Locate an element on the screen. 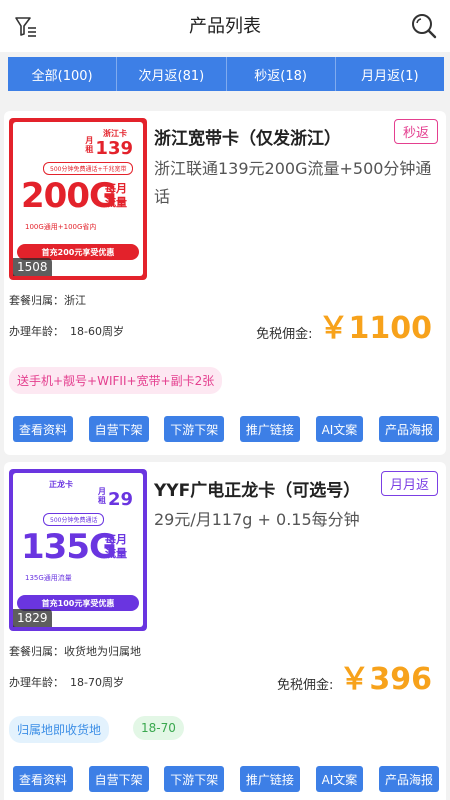 The width and height of the screenshot is (450, 800). card-pill: 500分钟免费通话 is located at coordinates (74, 519).